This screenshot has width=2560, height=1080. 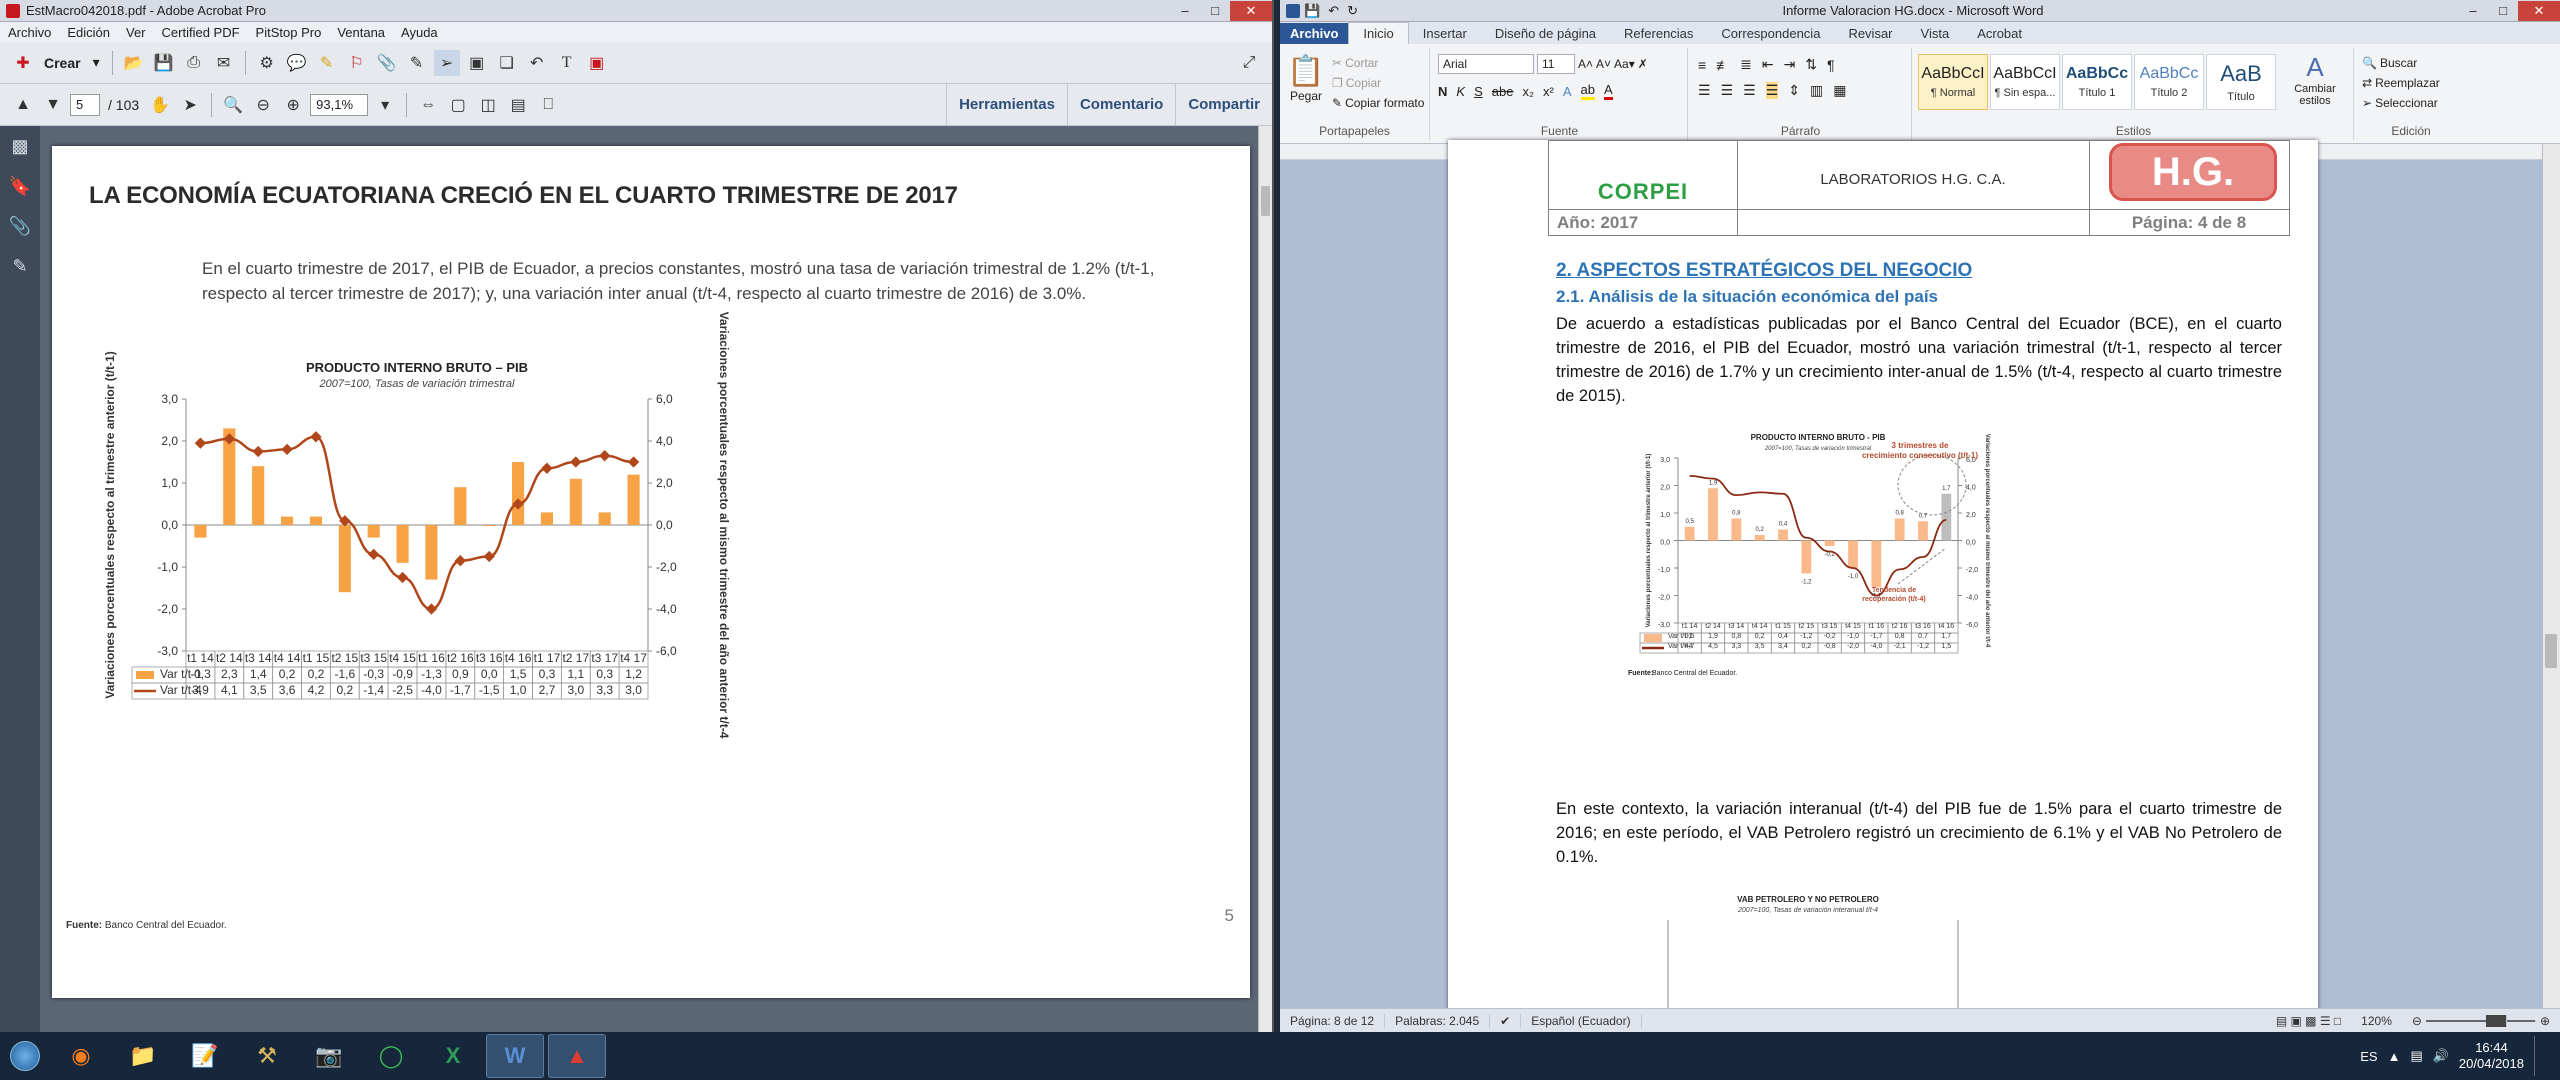 What do you see at coordinates (1772, 90) in the screenshot?
I see `justify-icon: ☰` at bounding box center [1772, 90].